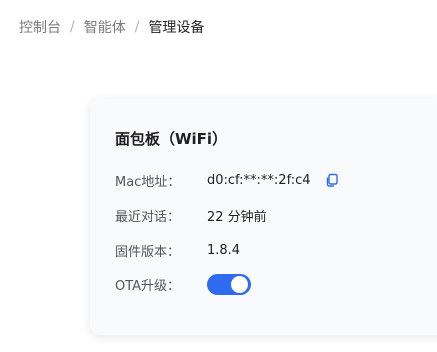 The width and height of the screenshot is (437, 352). I want to click on mac-address-row: Mac地址： d0:cf:**:**:2f:c4, so click(227, 180).